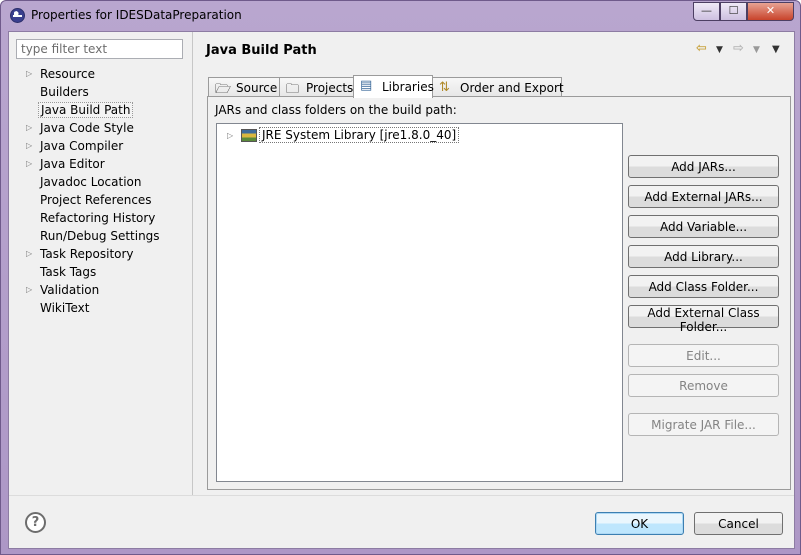  I want to click on nav-item-project-references: Project References, so click(100, 201).